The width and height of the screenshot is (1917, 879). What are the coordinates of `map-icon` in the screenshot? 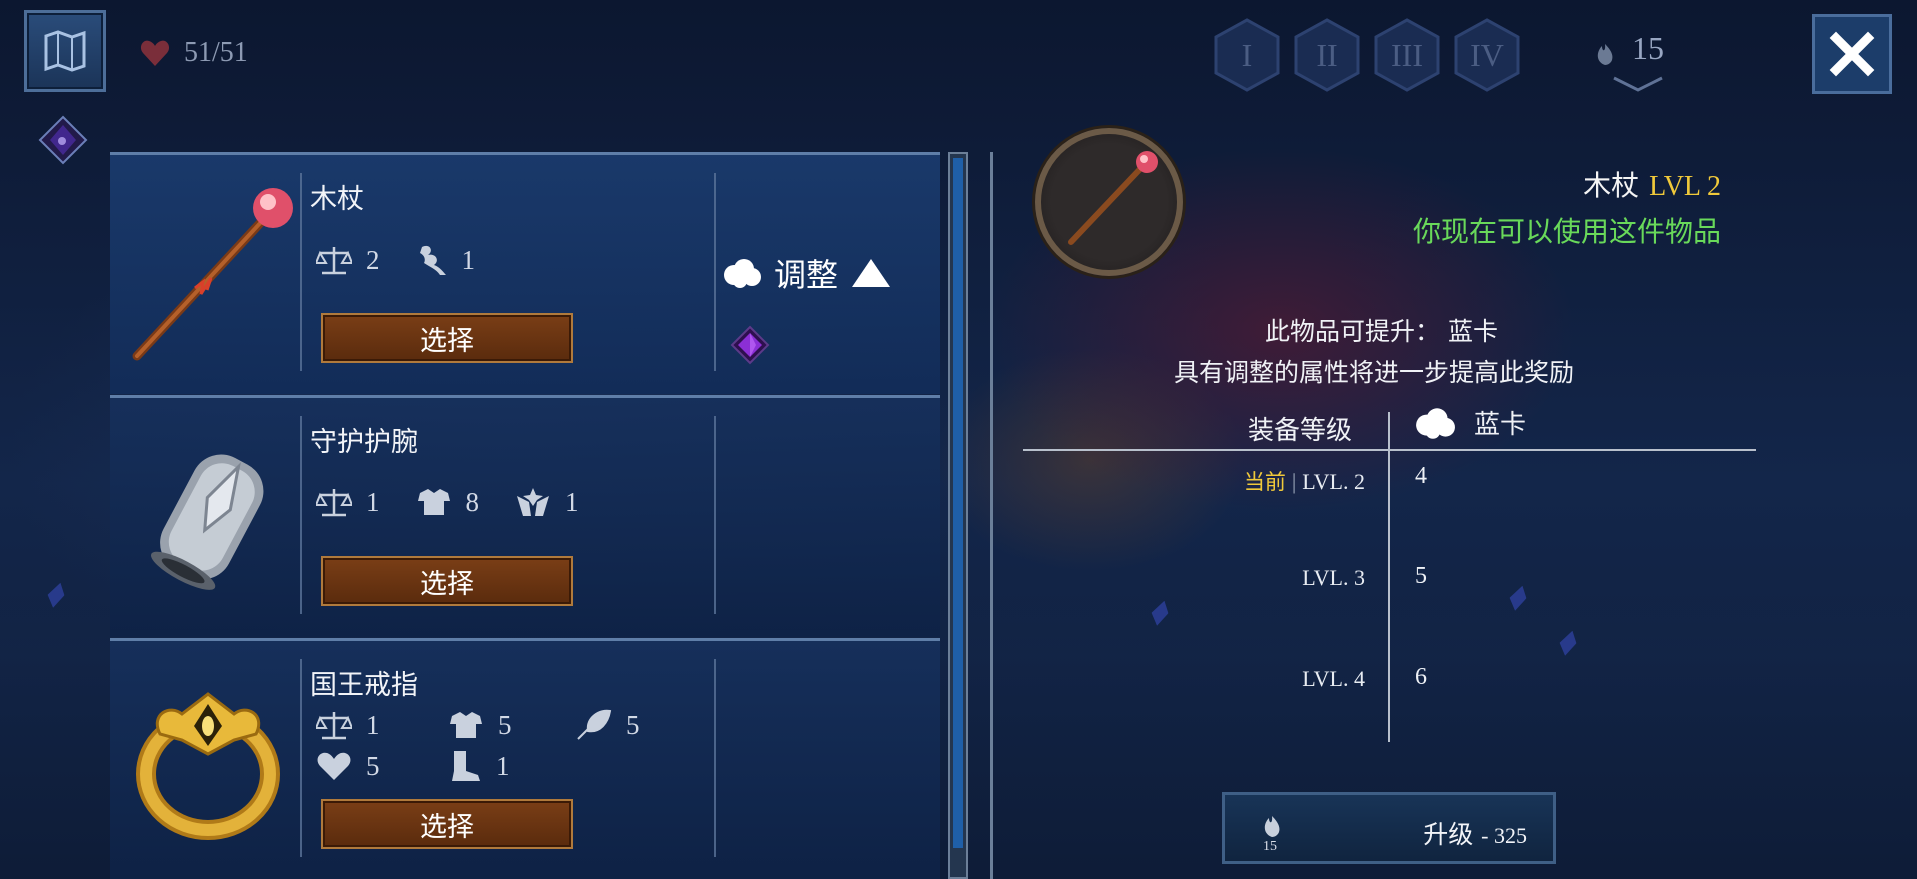 It's located at (65, 51).